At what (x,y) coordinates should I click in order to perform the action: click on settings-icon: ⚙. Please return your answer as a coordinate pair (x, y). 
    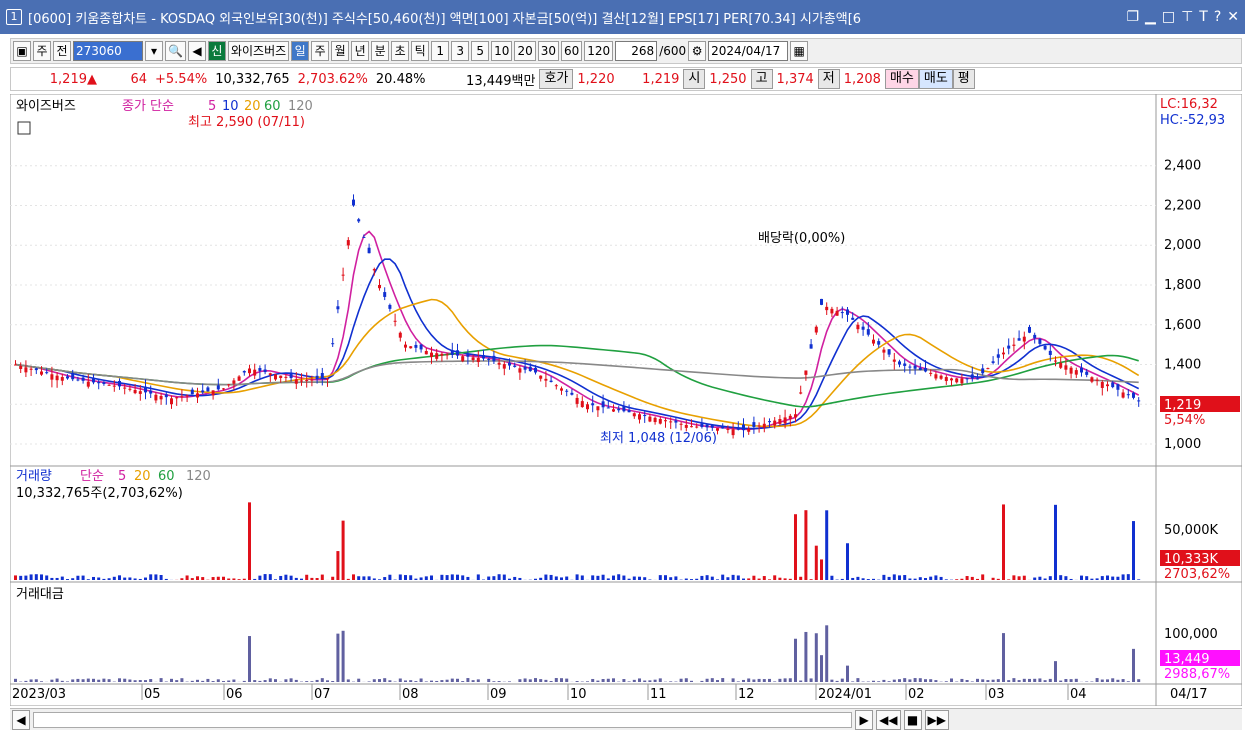
    Looking at the image, I should click on (697, 51).